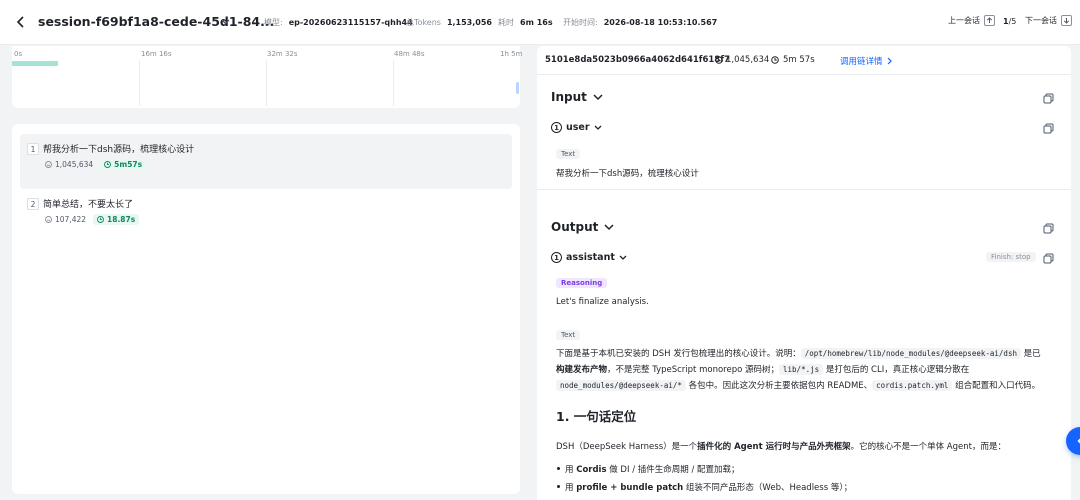 Image resolution: width=1080 pixels, height=500 pixels. I want to click on output-role-toggle: 1 assistant, so click(589, 257).